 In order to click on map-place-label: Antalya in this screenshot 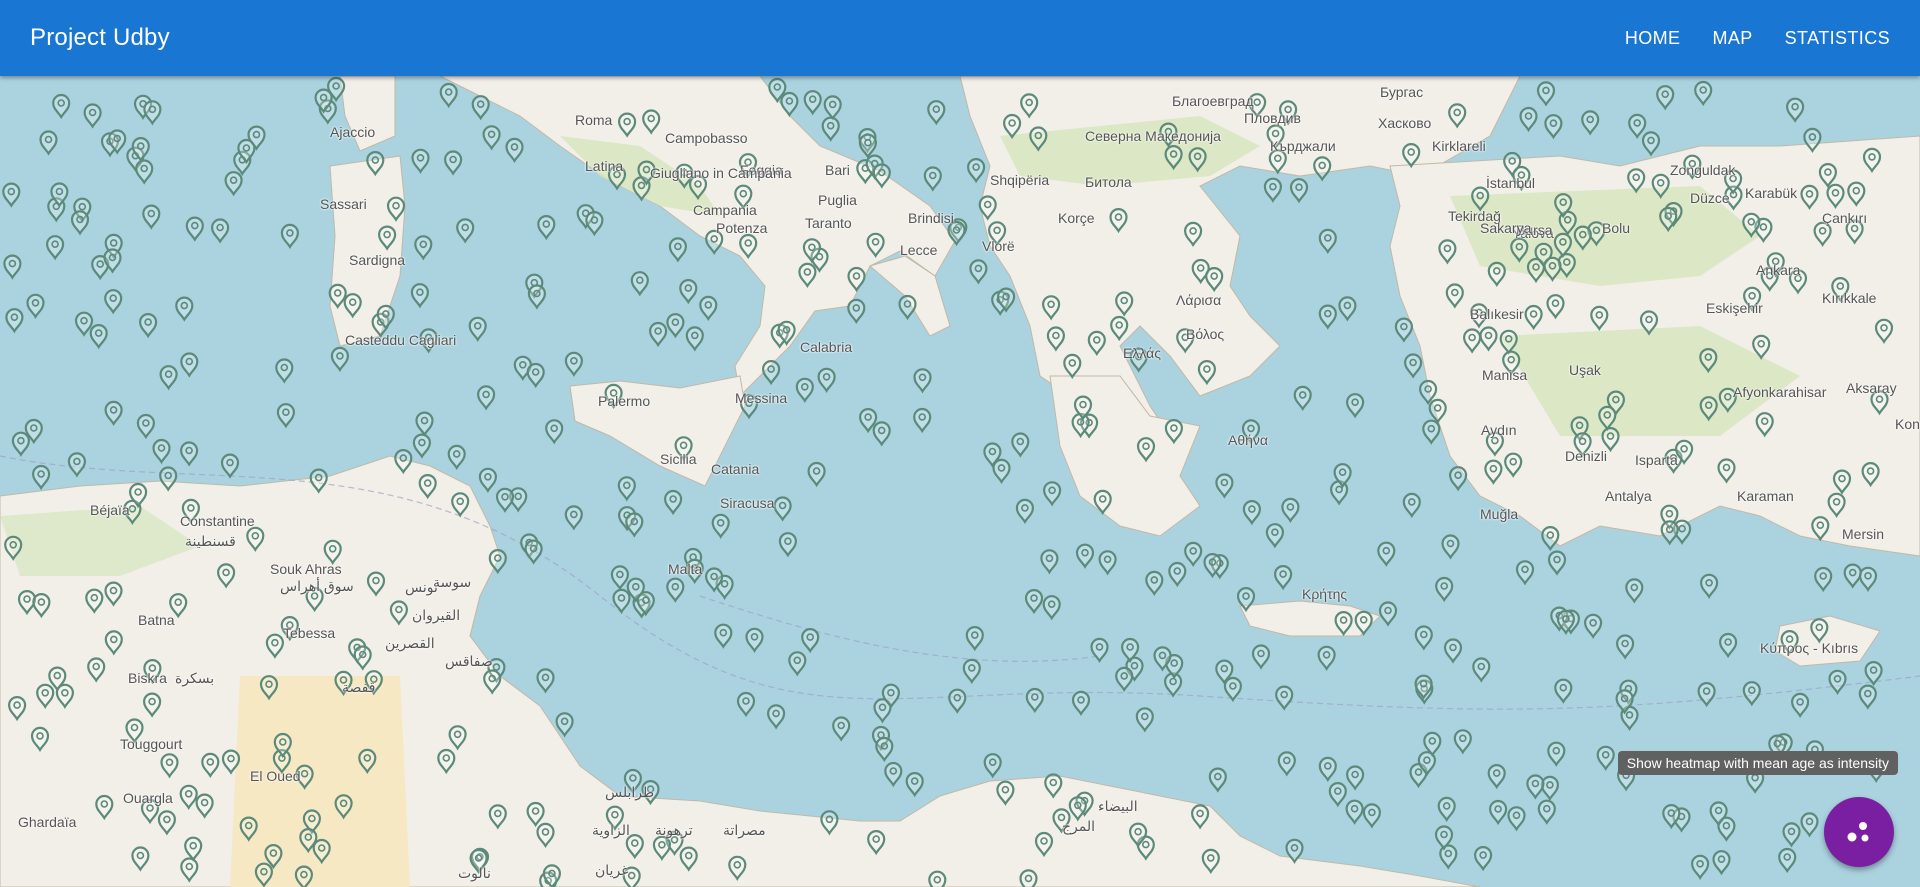, I will do `click(1628, 496)`.